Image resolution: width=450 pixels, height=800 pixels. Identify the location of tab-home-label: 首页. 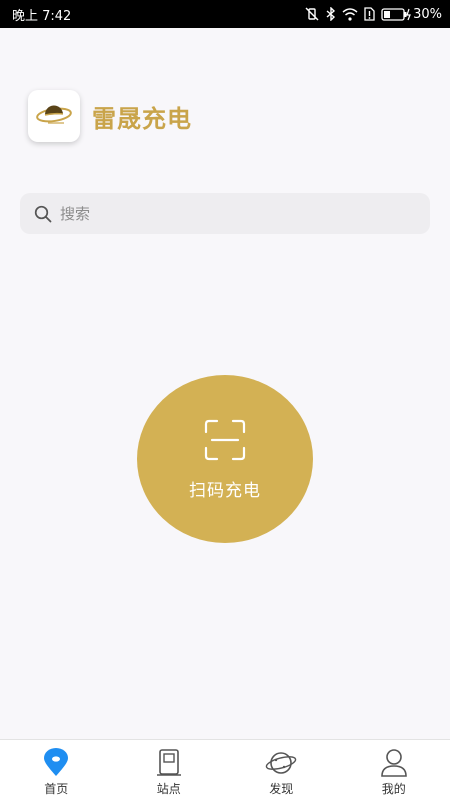
(56, 789).